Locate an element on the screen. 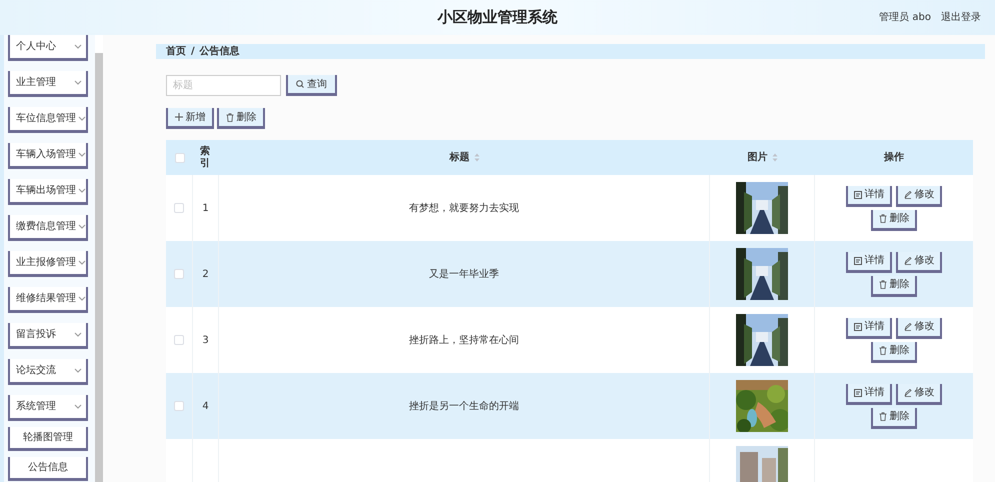 The image size is (995, 482). sidebar-menu-item: 个人中心 is located at coordinates (48, 48).